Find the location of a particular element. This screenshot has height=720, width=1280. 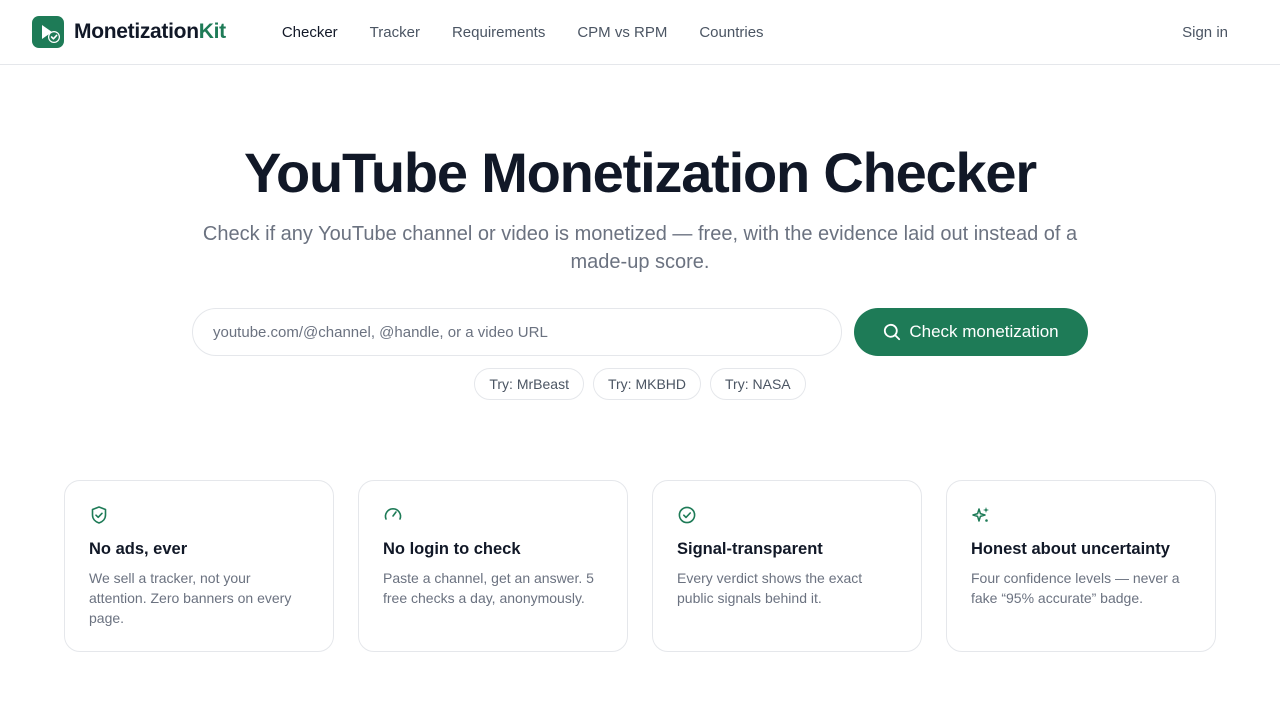

search-icon is located at coordinates (892, 332).